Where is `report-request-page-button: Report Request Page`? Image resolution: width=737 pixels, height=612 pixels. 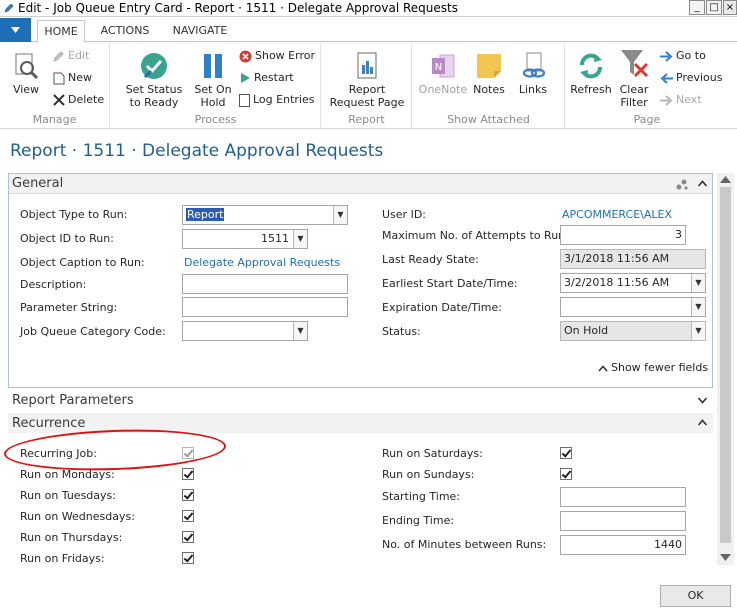 report-request-page-button: Report Request Page is located at coordinates (367, 80).